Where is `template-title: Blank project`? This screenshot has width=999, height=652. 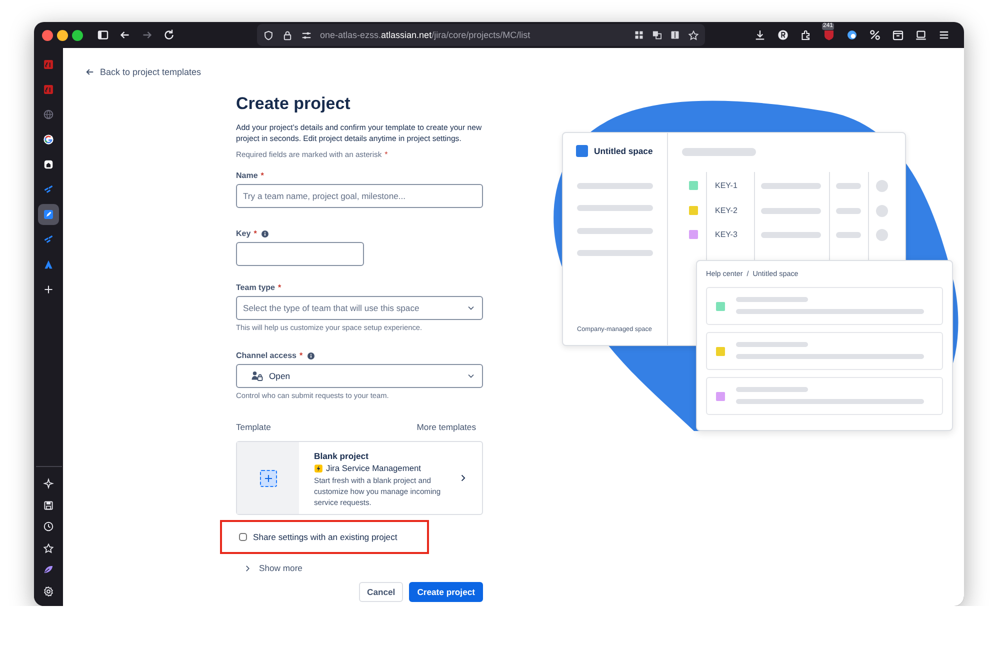 template-title: Blank project is located at coordinates (342, 456).